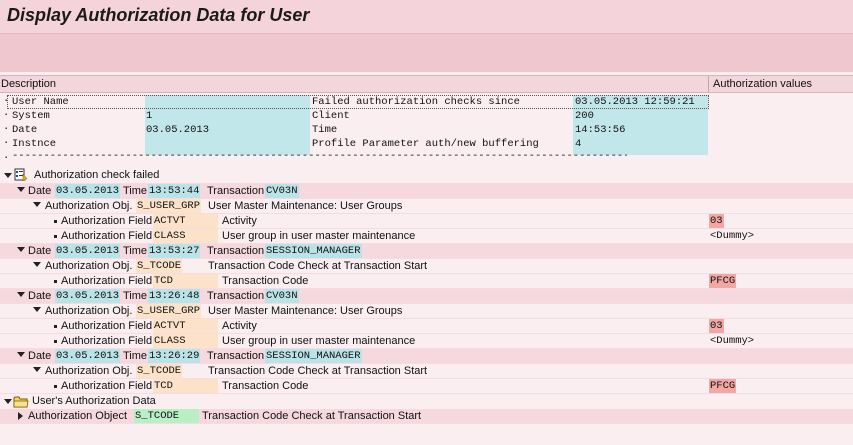  What do you see at coordinates (40, 102) in the screenshot?
I see `user-name-label: User Name` at bounding box center [40, 102].